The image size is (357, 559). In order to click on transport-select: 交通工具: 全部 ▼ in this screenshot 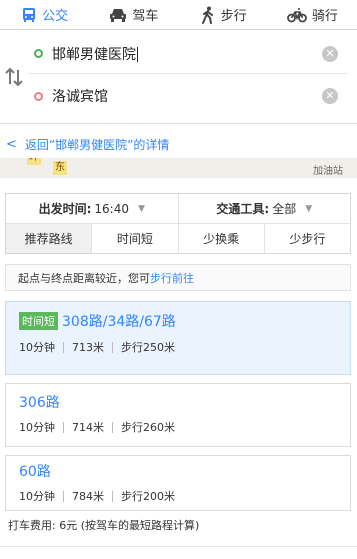, I will do `click(264, 208)`.